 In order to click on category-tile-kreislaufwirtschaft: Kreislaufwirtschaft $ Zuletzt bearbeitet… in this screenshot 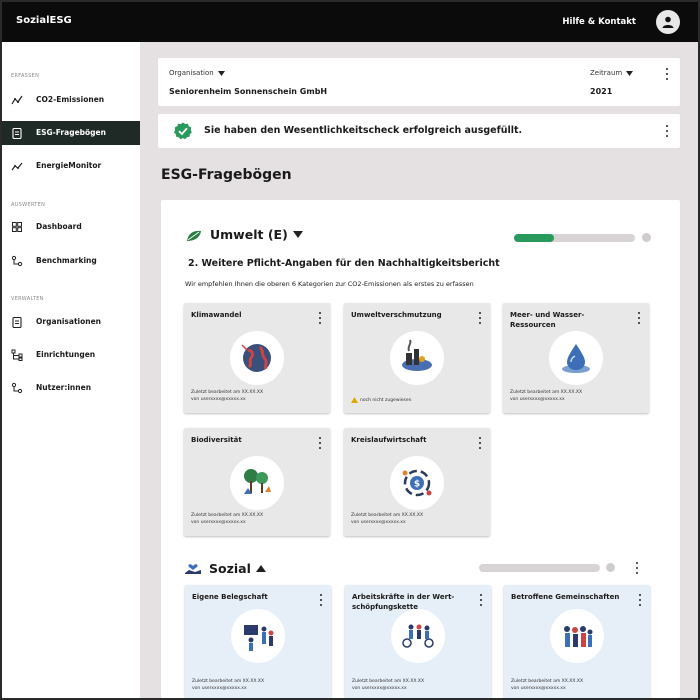, I will do `click(417, 482)`.